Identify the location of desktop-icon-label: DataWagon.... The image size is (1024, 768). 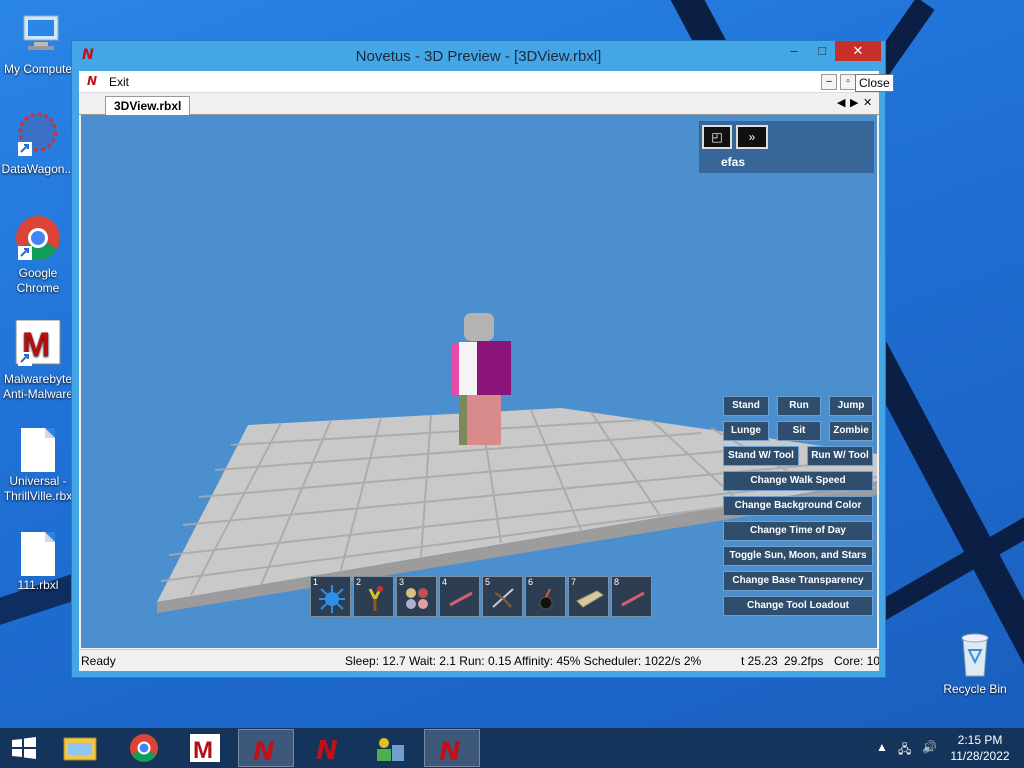
(38, 169).